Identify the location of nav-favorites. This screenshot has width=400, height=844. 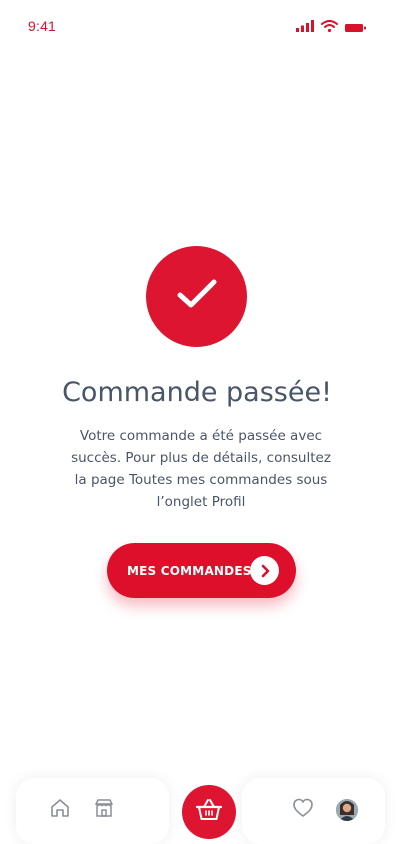
(303, 810).